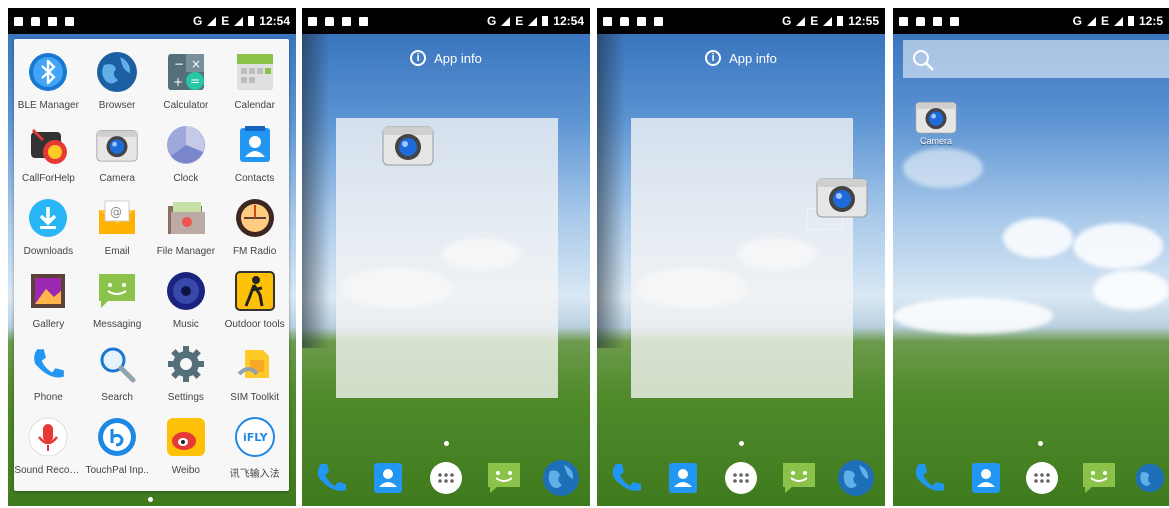  What do you see at coordinates (251, 21) in the screenshot?
I see `battery-icon` at bounding box center [251, 21].